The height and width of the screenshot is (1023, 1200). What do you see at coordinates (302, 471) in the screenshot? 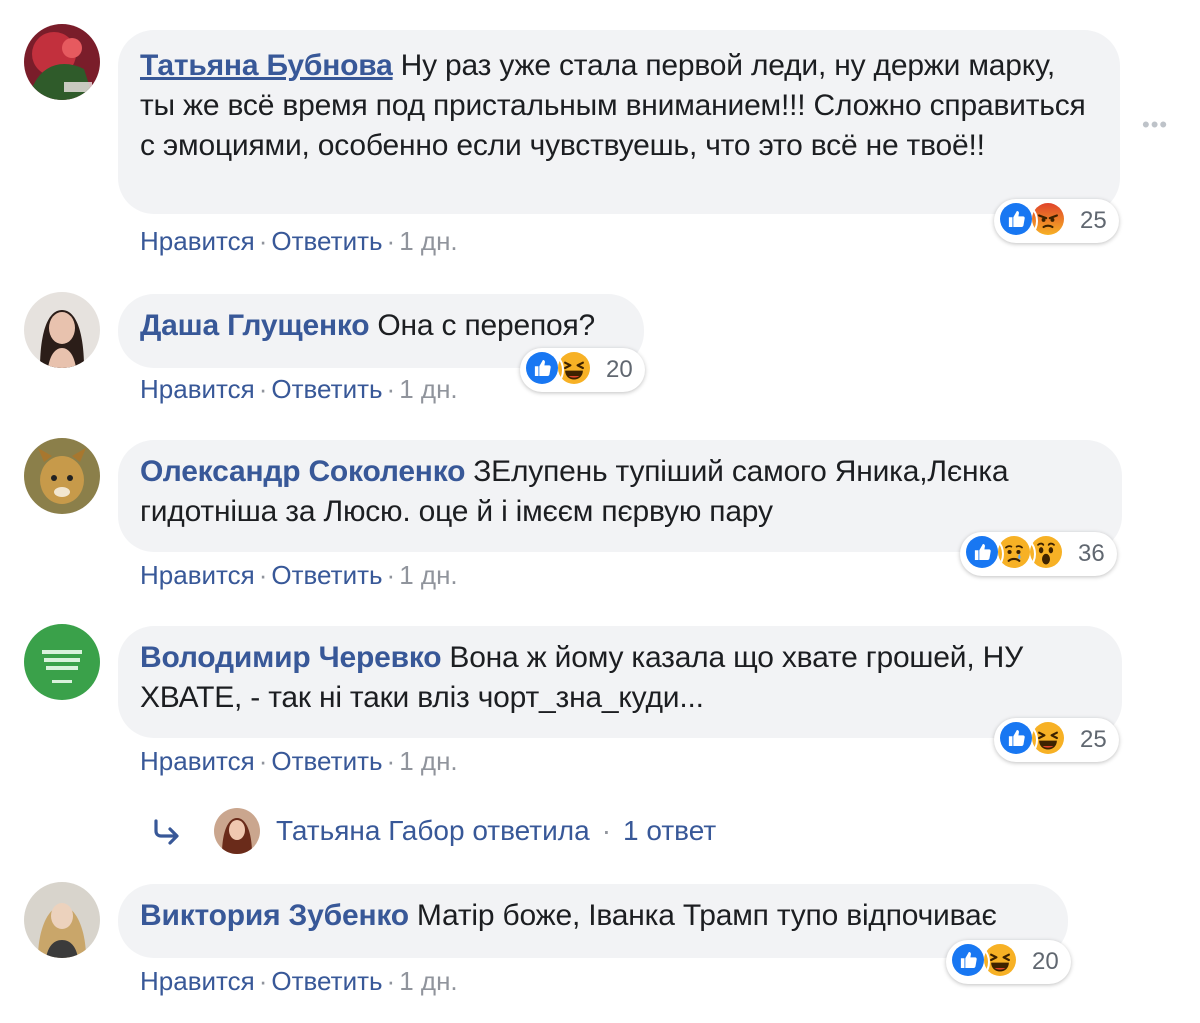
I see `comment-author: Олександр Соколенко` at bounding box center [302, 471].